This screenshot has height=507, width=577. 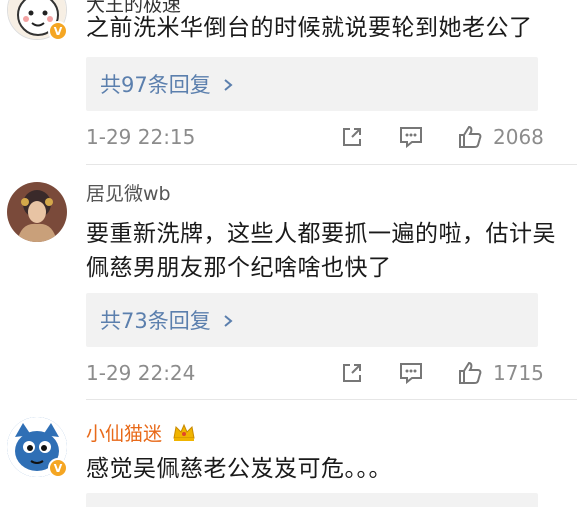 What do you see at coordinates (312, 84) in the screenshot?
I see `replies-button: 共97条回复` at bounding box center [312, 84].